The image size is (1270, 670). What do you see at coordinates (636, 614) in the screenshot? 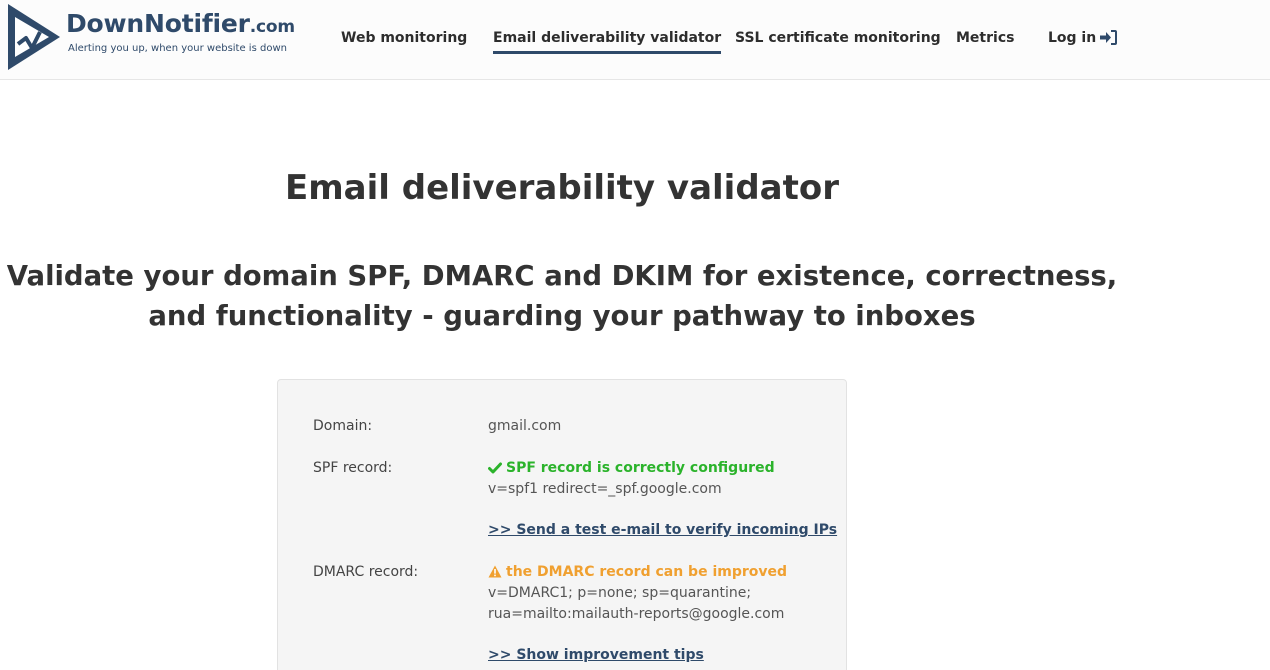
I see `dmarc-record-line-2: rua=mailto:mailauth-reports@google.com` at bounding box center [636, 614].